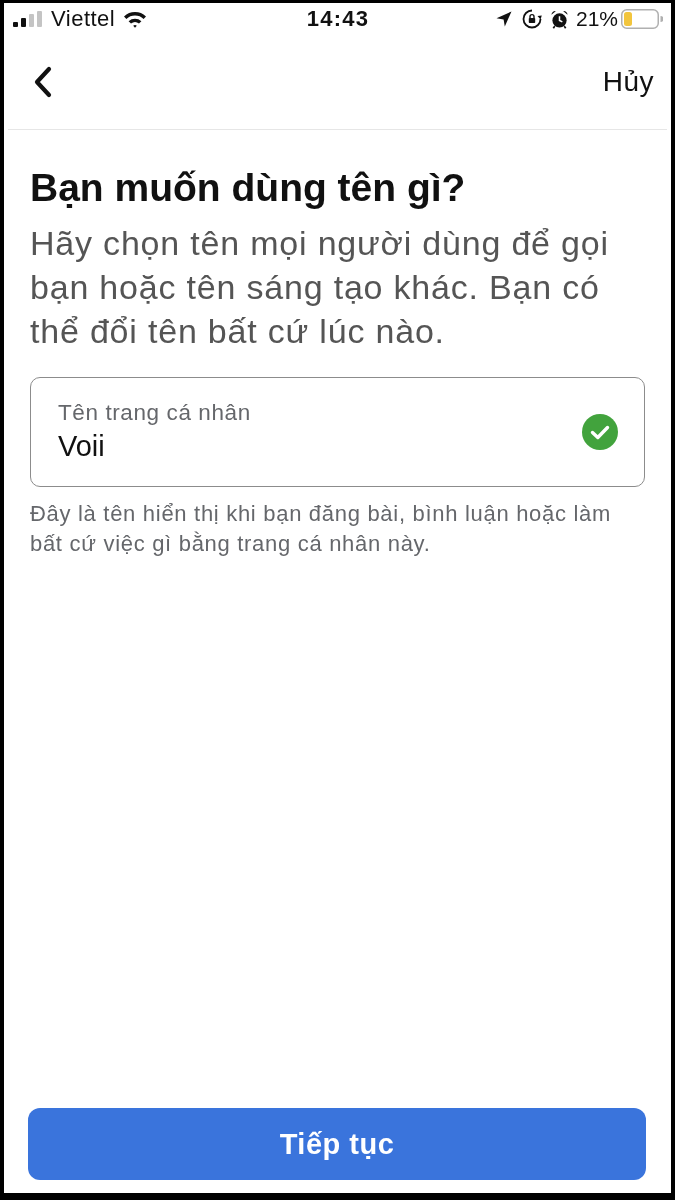  Describe the element at coordinates (642, 19) in the screenshot. I see `battery-icon` at that location.